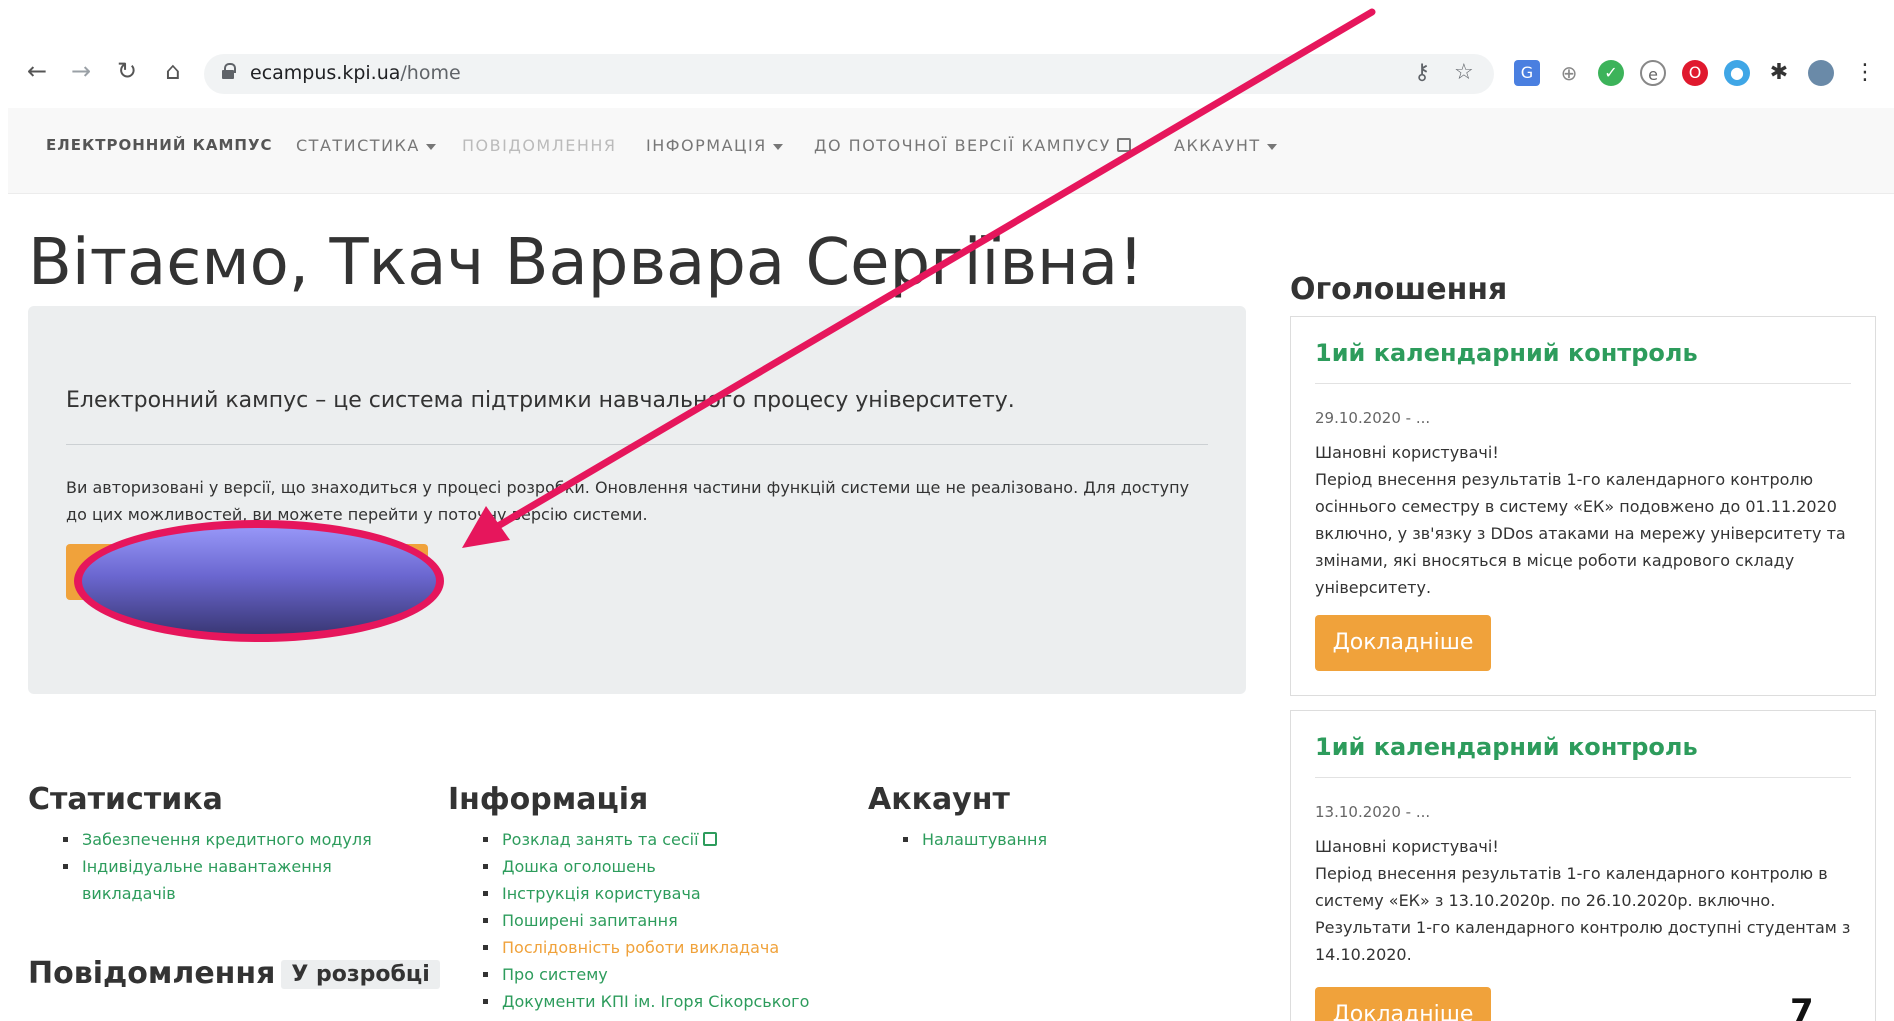 Image resolution: width=1894 pixels, height=1021 pixels. I want to click on list-item: Про систему, so click(676, 974).